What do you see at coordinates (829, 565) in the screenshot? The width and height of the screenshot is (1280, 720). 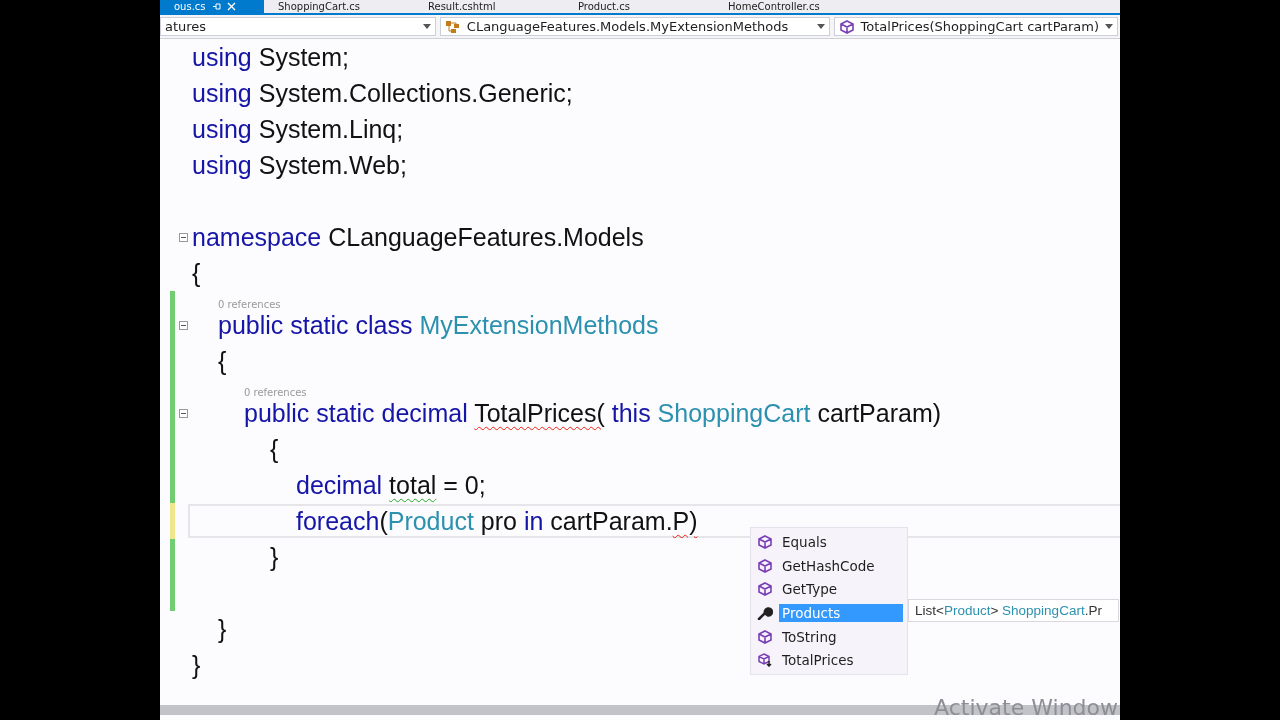 I see `completion-item: GetHashCode` at bounding box center [829, 565].